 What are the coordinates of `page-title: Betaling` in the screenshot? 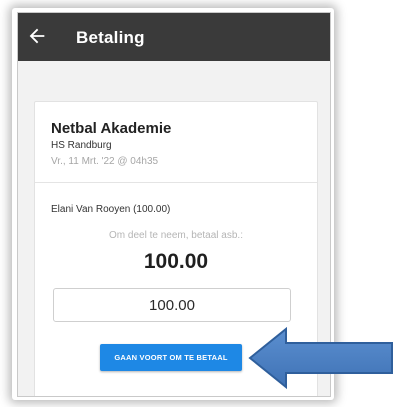 It's located at (110, 37).